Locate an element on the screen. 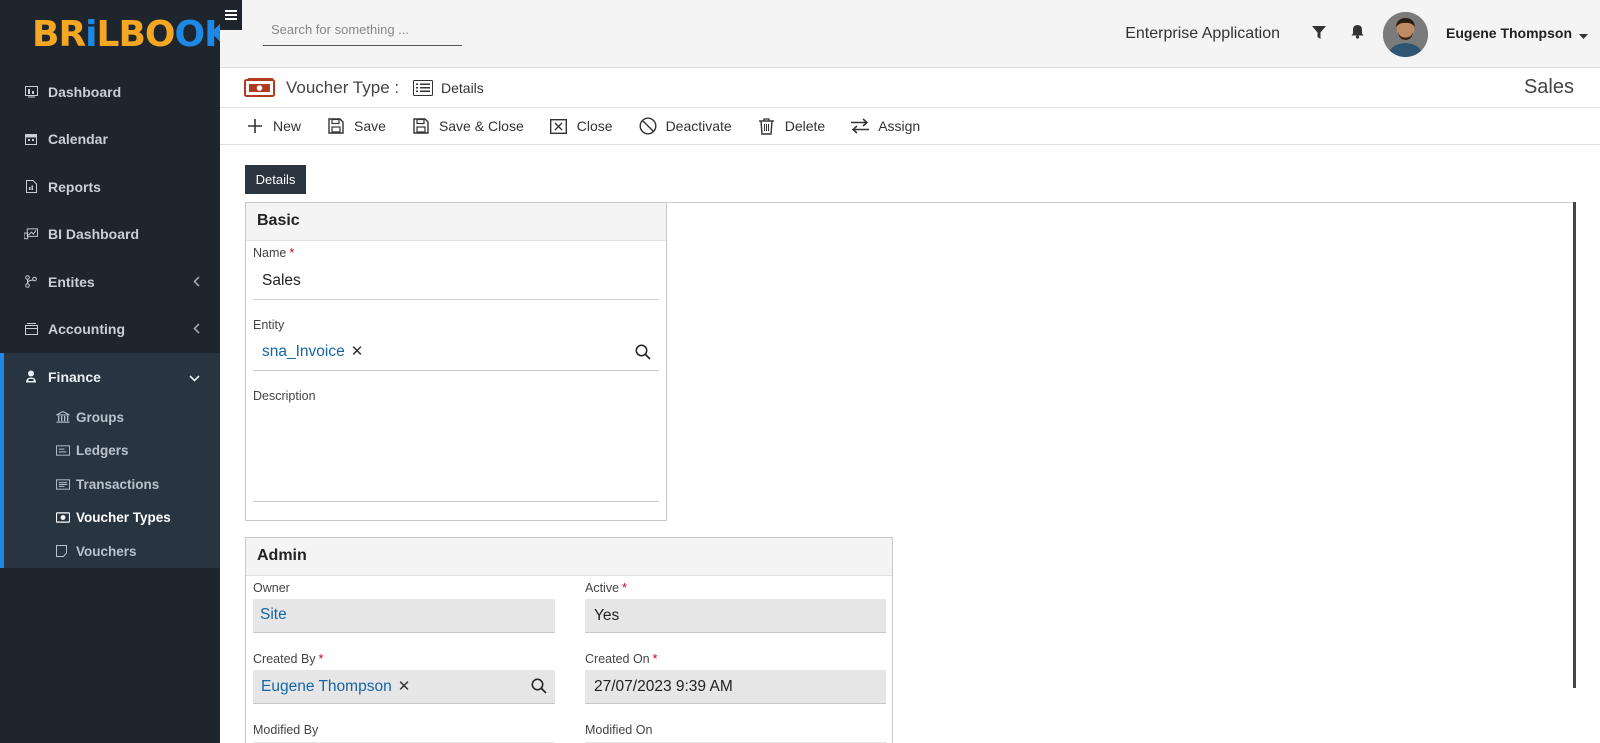  sidebar-subitem-label: Vouchers is located at coordinates (106, 551).